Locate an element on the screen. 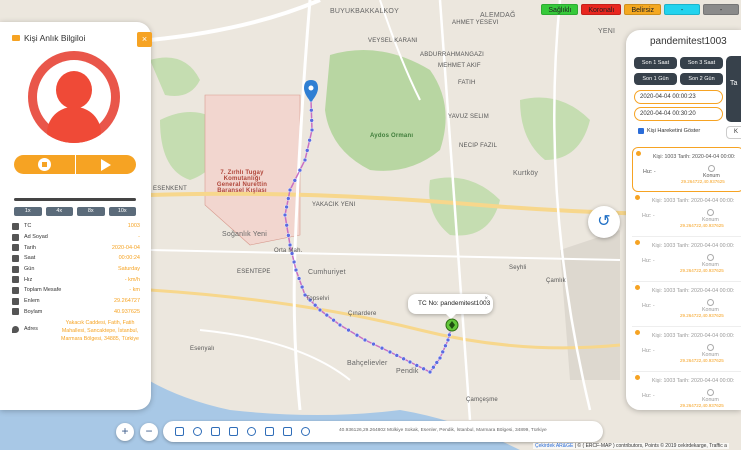  info-value: - is located at coordinates (139, 237).